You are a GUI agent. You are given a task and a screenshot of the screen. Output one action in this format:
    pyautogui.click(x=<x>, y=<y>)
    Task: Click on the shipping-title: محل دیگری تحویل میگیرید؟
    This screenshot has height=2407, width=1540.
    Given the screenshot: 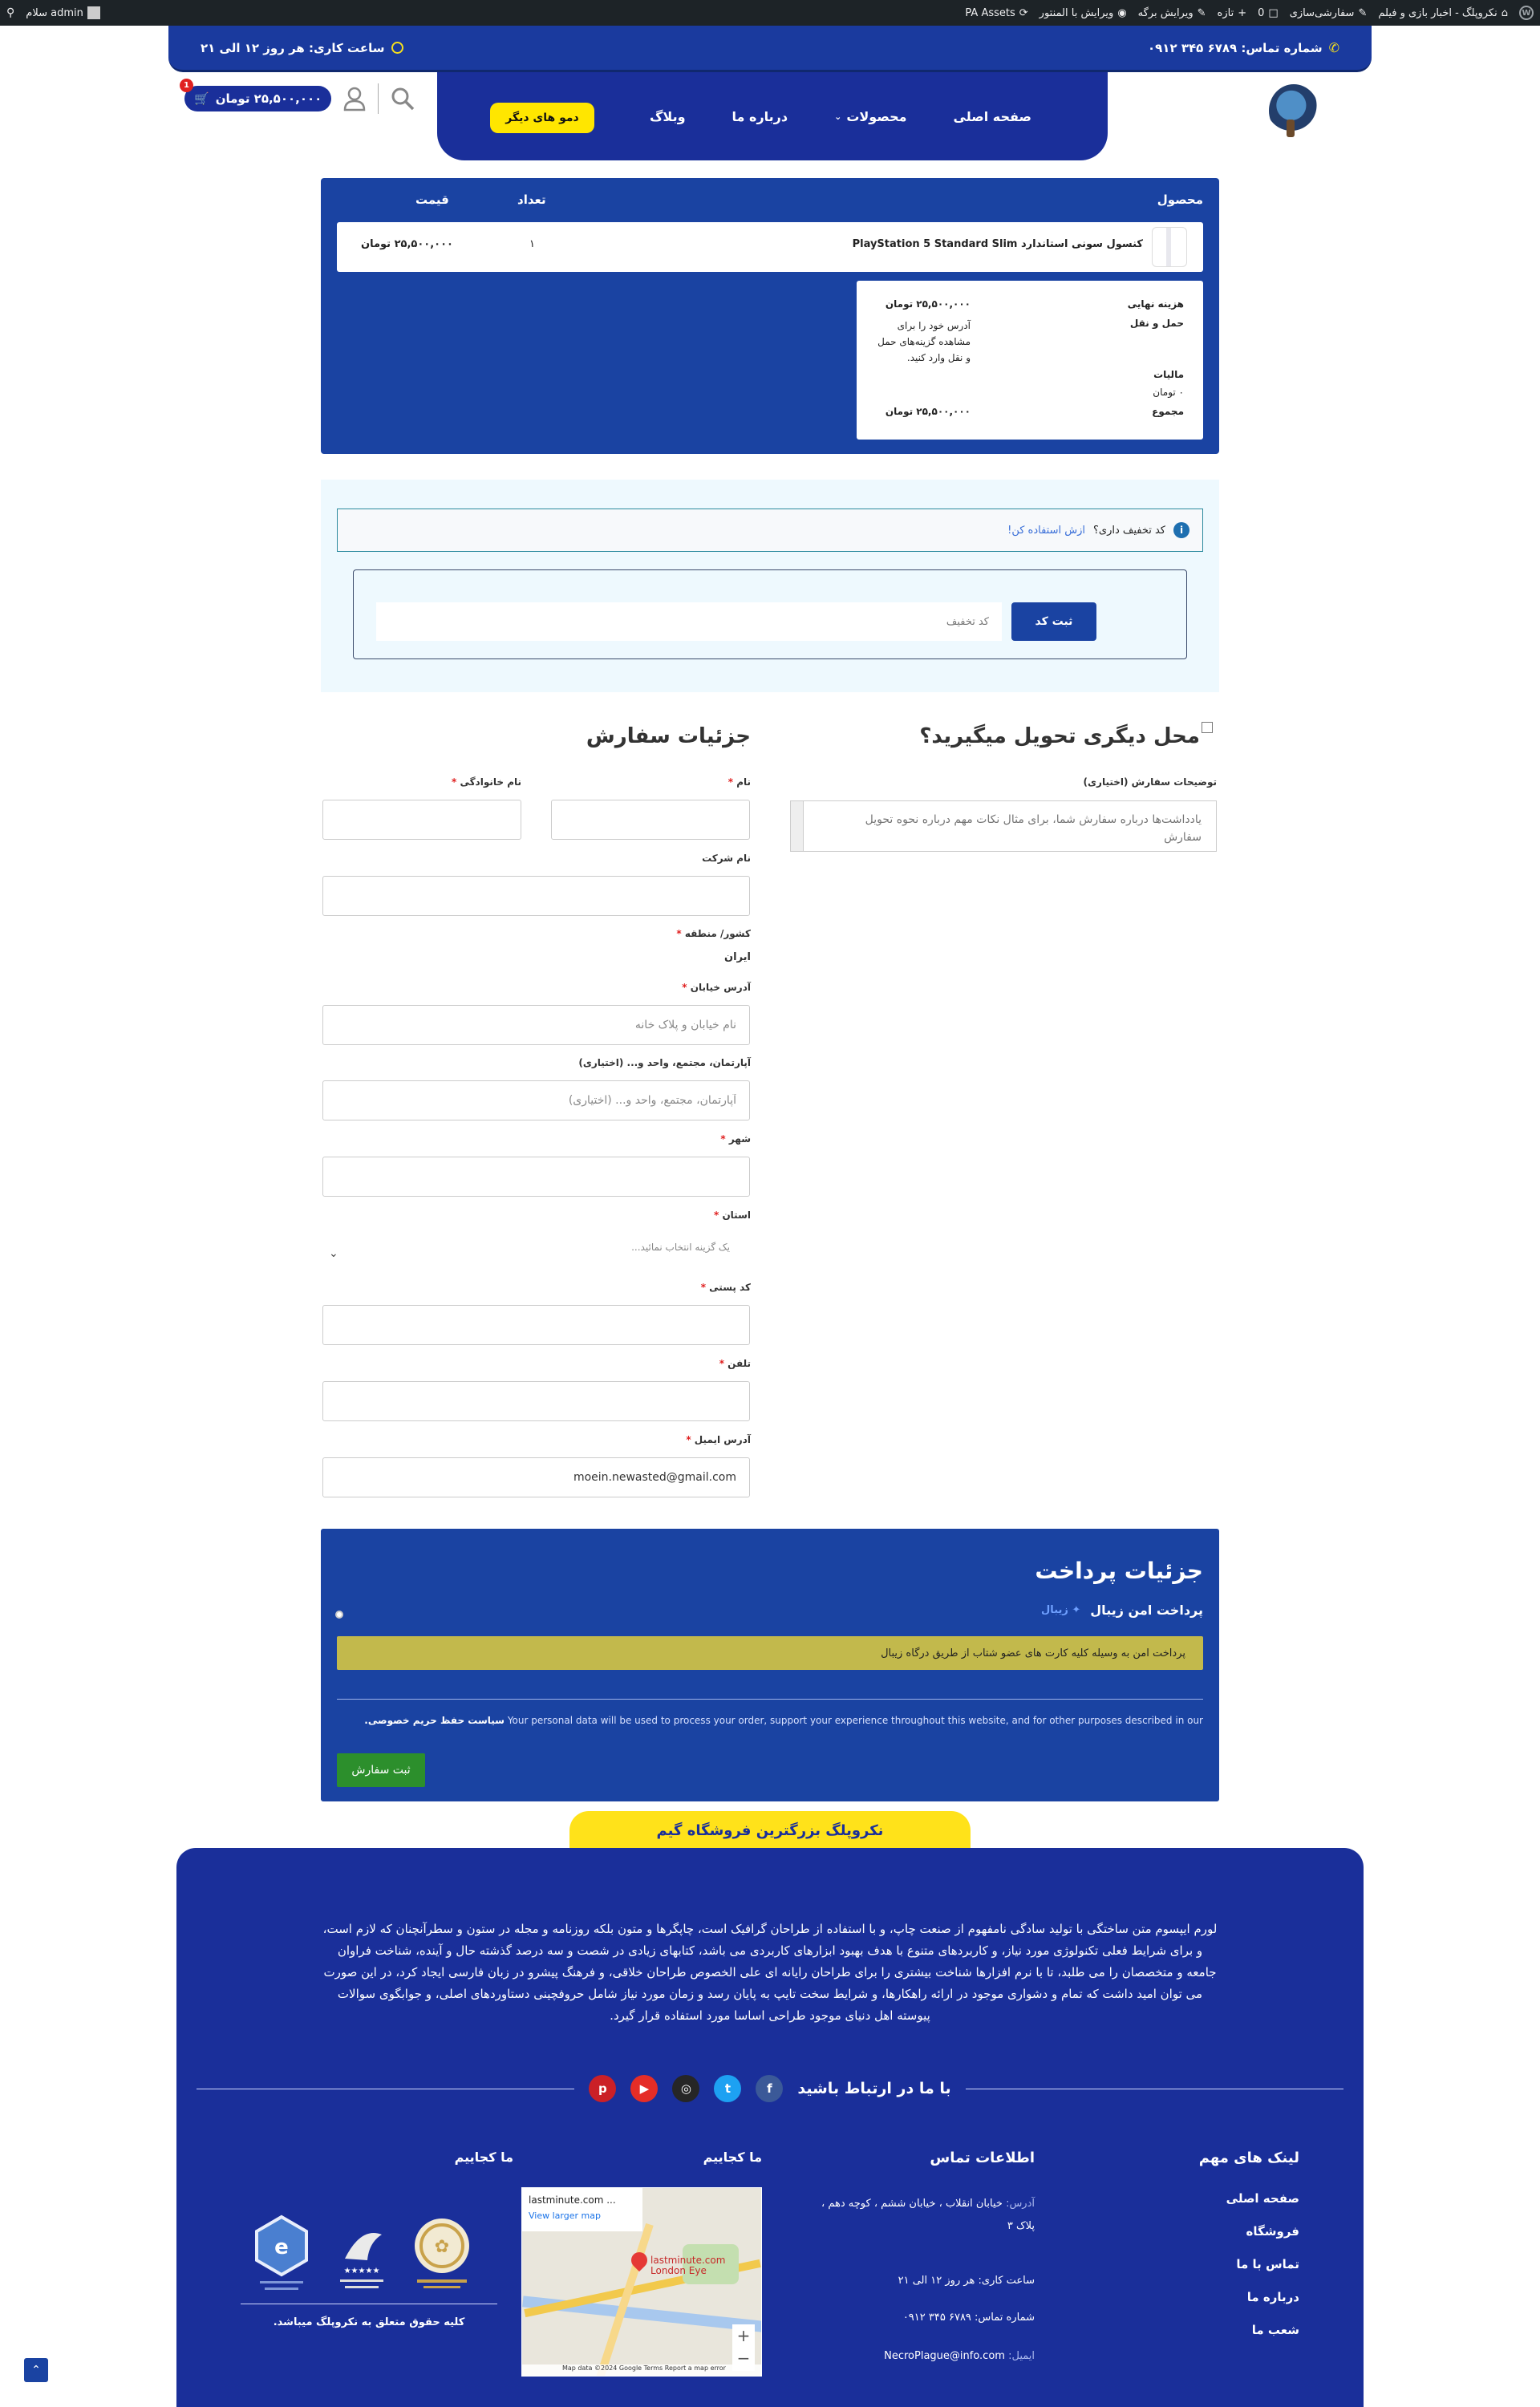 What is the action you would take?
    pyautogui.click(x=1059, y=736)
    